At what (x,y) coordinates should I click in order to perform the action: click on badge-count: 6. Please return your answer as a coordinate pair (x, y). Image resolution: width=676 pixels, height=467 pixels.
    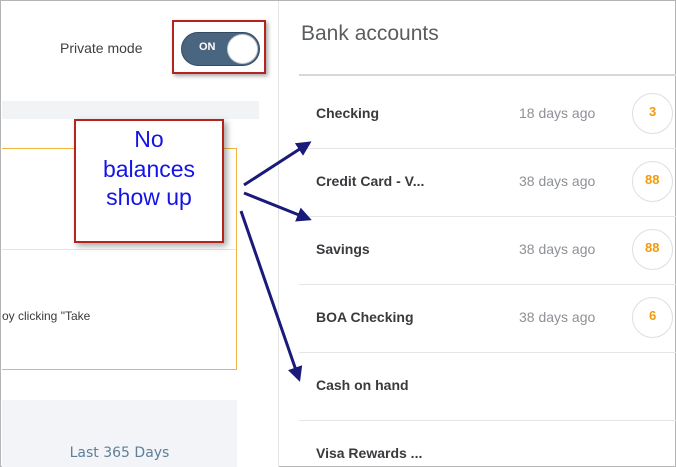
    Looking at the image, I should click on (653, 315).